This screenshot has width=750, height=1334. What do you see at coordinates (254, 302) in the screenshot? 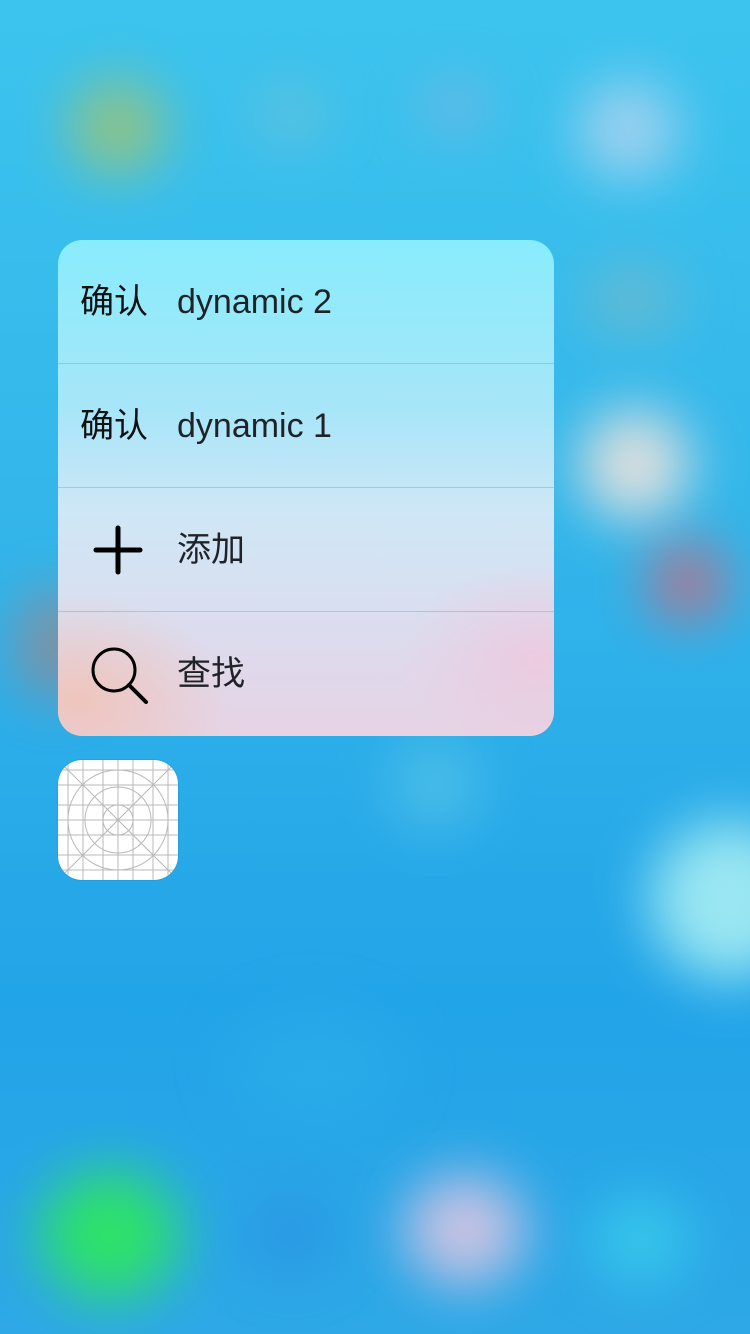
I see `quick-action-label: dynamic 2` at bounding box center [254, 302].